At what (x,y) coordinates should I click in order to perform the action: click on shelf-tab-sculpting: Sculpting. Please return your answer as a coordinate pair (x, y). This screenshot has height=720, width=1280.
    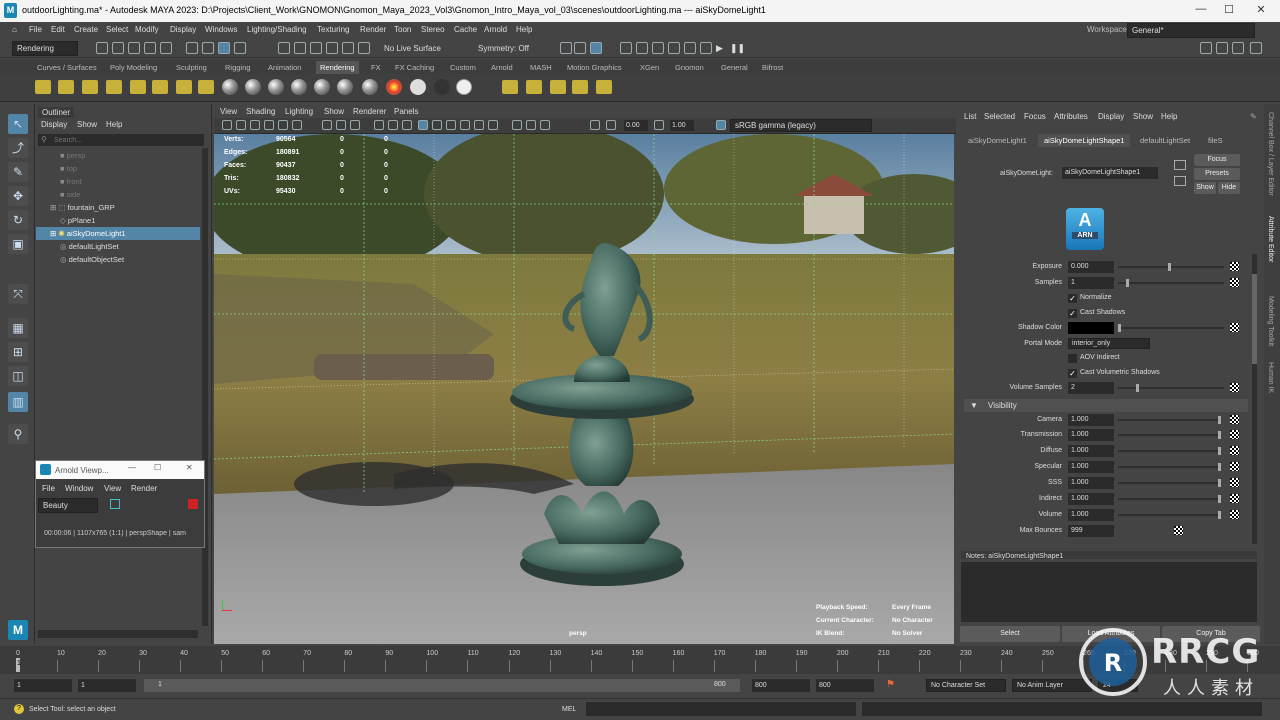
    Looking at the image, I should click on (191, 67).